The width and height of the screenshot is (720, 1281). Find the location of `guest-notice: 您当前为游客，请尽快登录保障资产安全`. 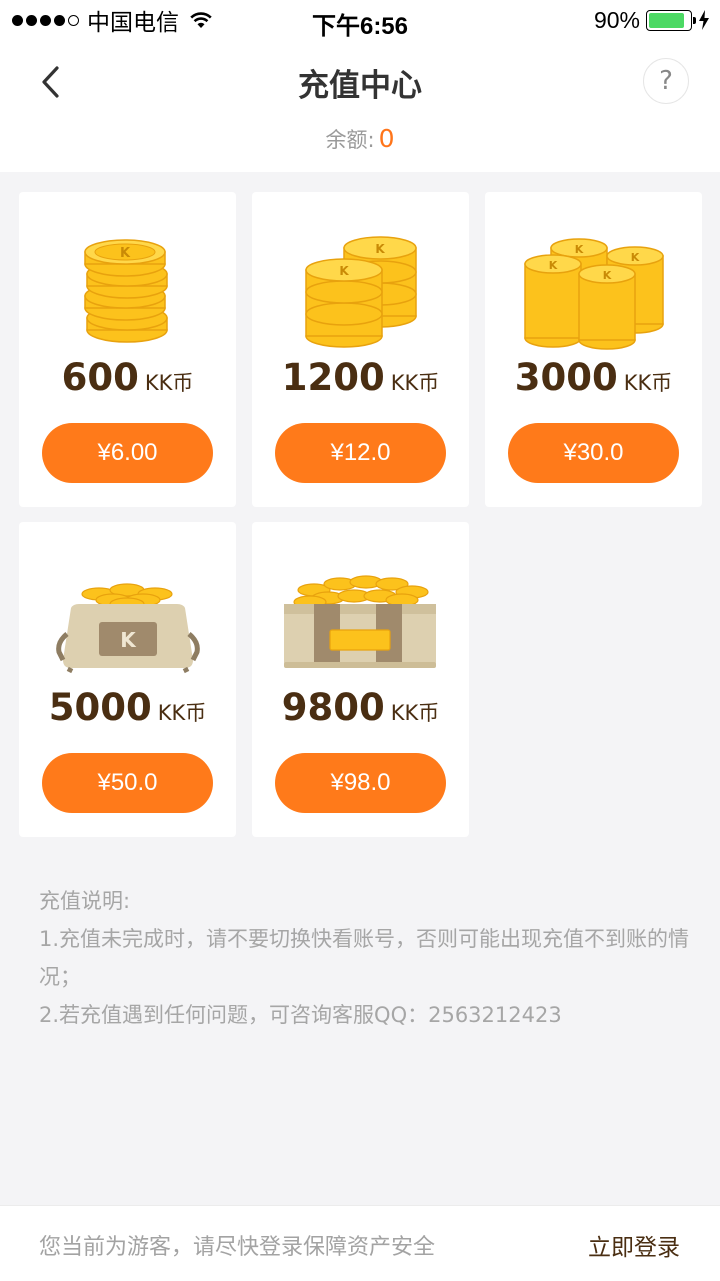

guest-notice: 您当前为游客，请尽快登录保障资产安全 is located at coordinates (237, 1247).